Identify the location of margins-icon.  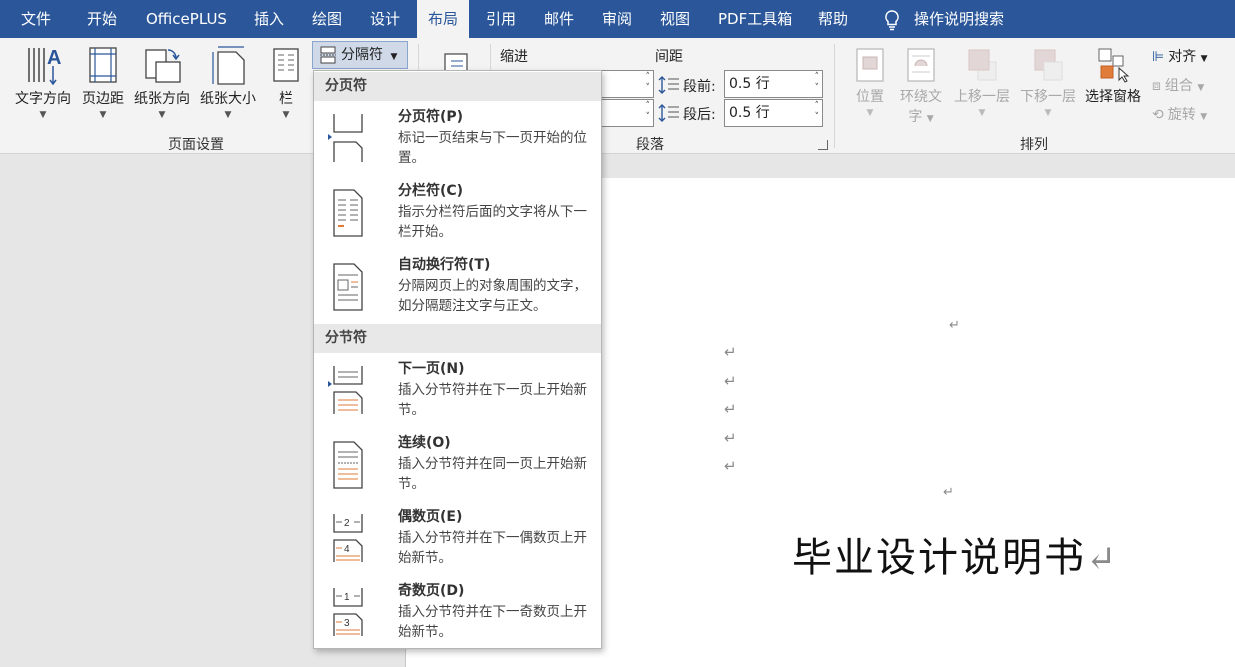
(103, 65).